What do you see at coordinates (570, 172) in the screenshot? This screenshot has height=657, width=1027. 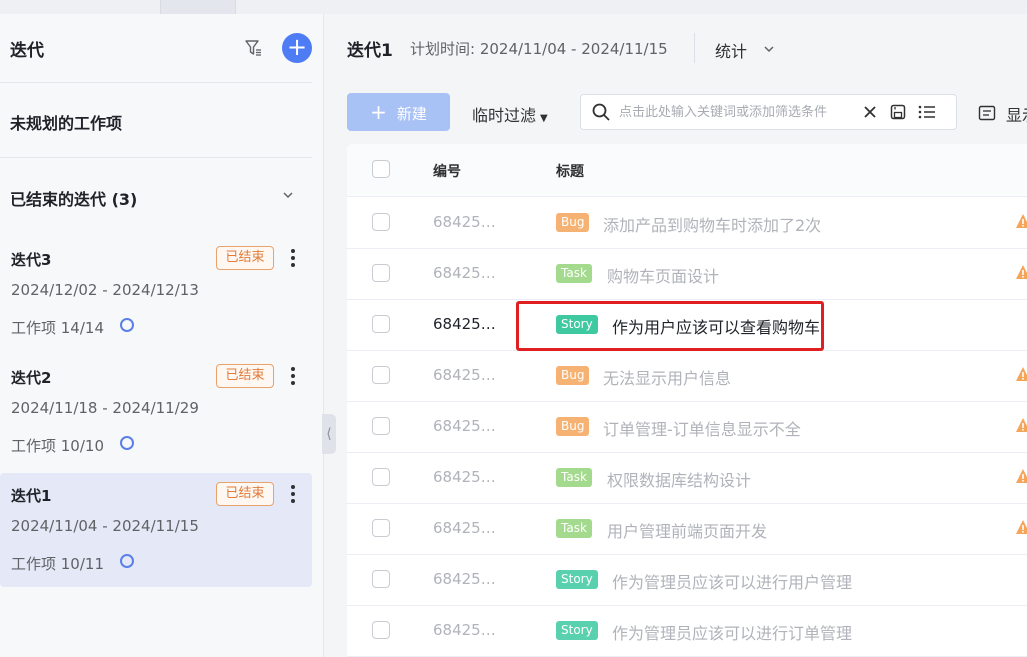 I see `col-header-title: 标题` at bounding box center [570, 172].